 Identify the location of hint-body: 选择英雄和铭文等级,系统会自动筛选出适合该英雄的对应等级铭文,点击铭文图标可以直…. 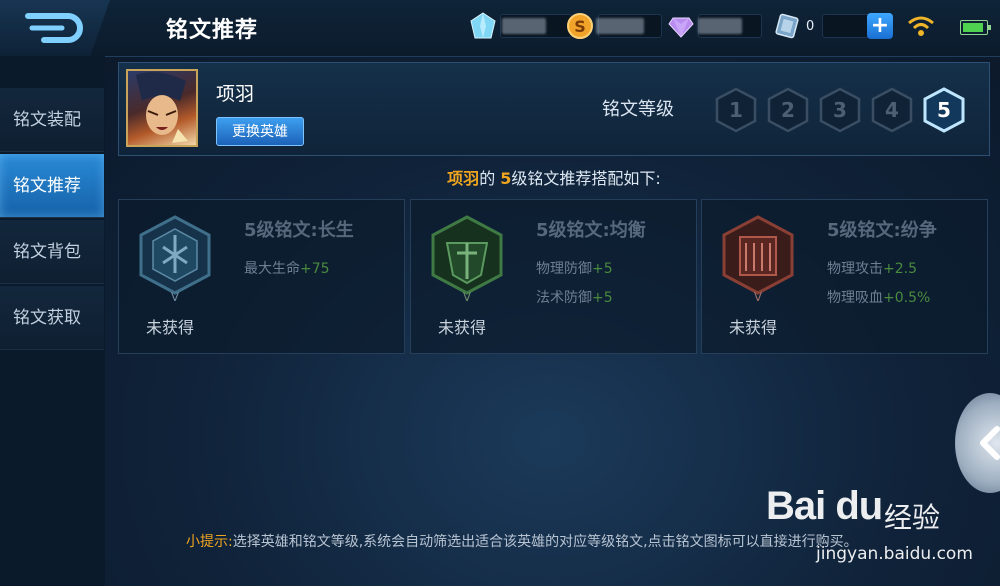
(545, 542).